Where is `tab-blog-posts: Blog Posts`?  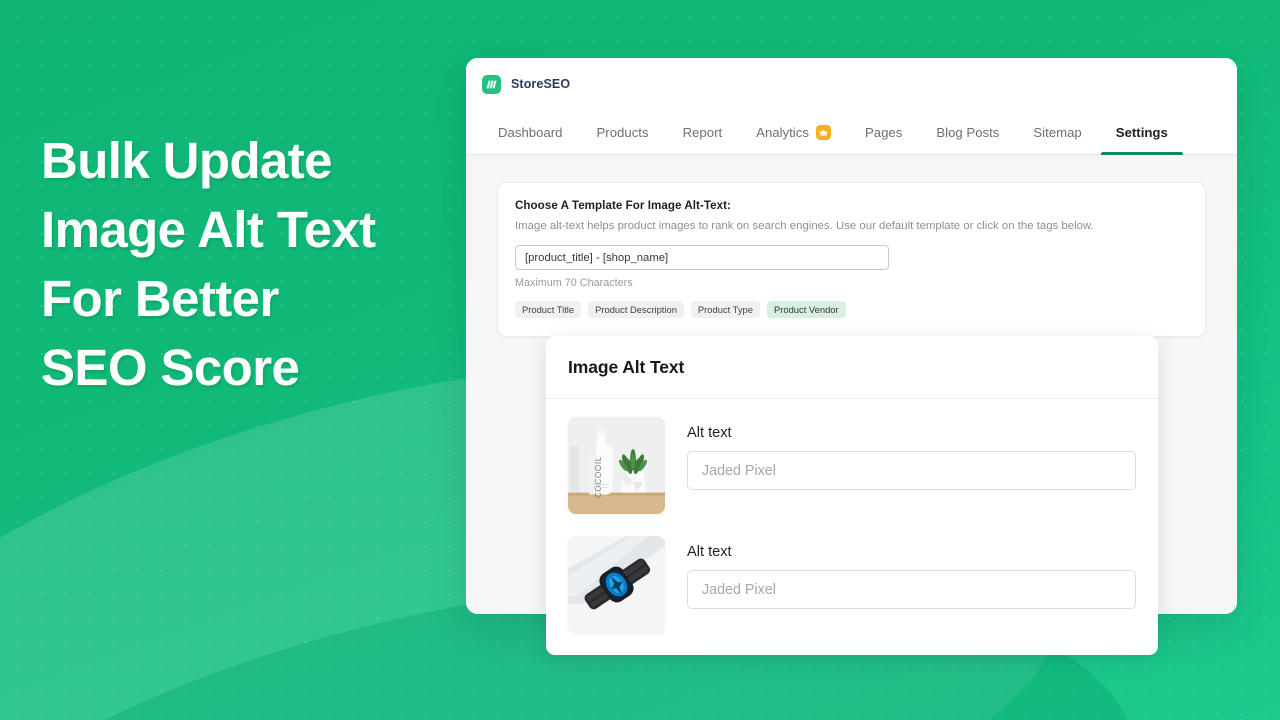 tab-blog-posts: Blog Posts is located at coordinates (967, 132).